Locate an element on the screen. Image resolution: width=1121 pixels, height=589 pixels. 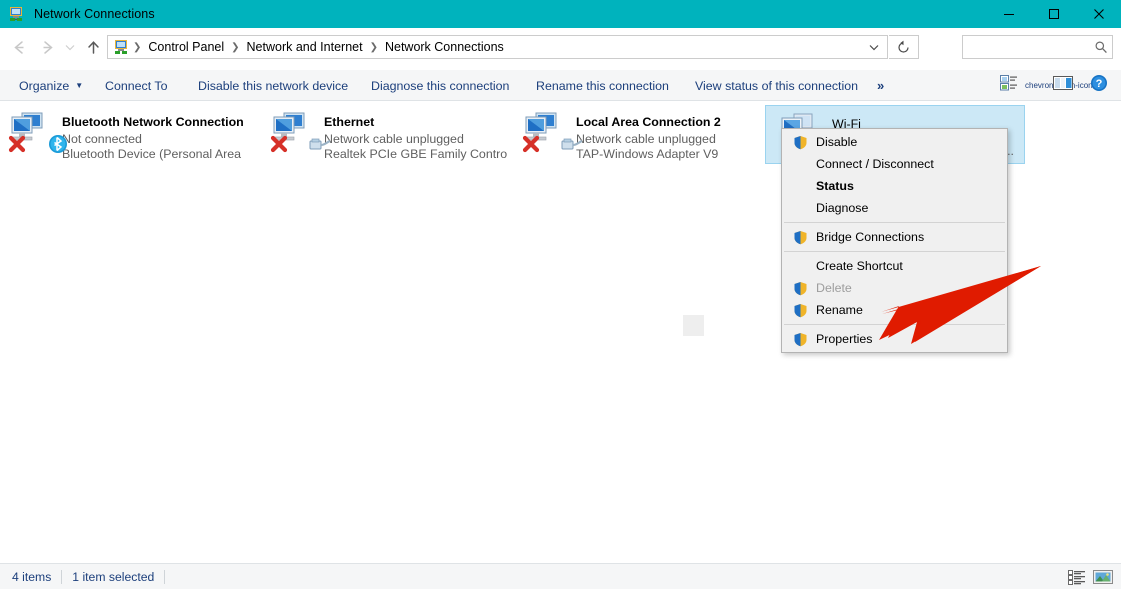
breadcrumb-network-icon is located at coordinates (122, 47).